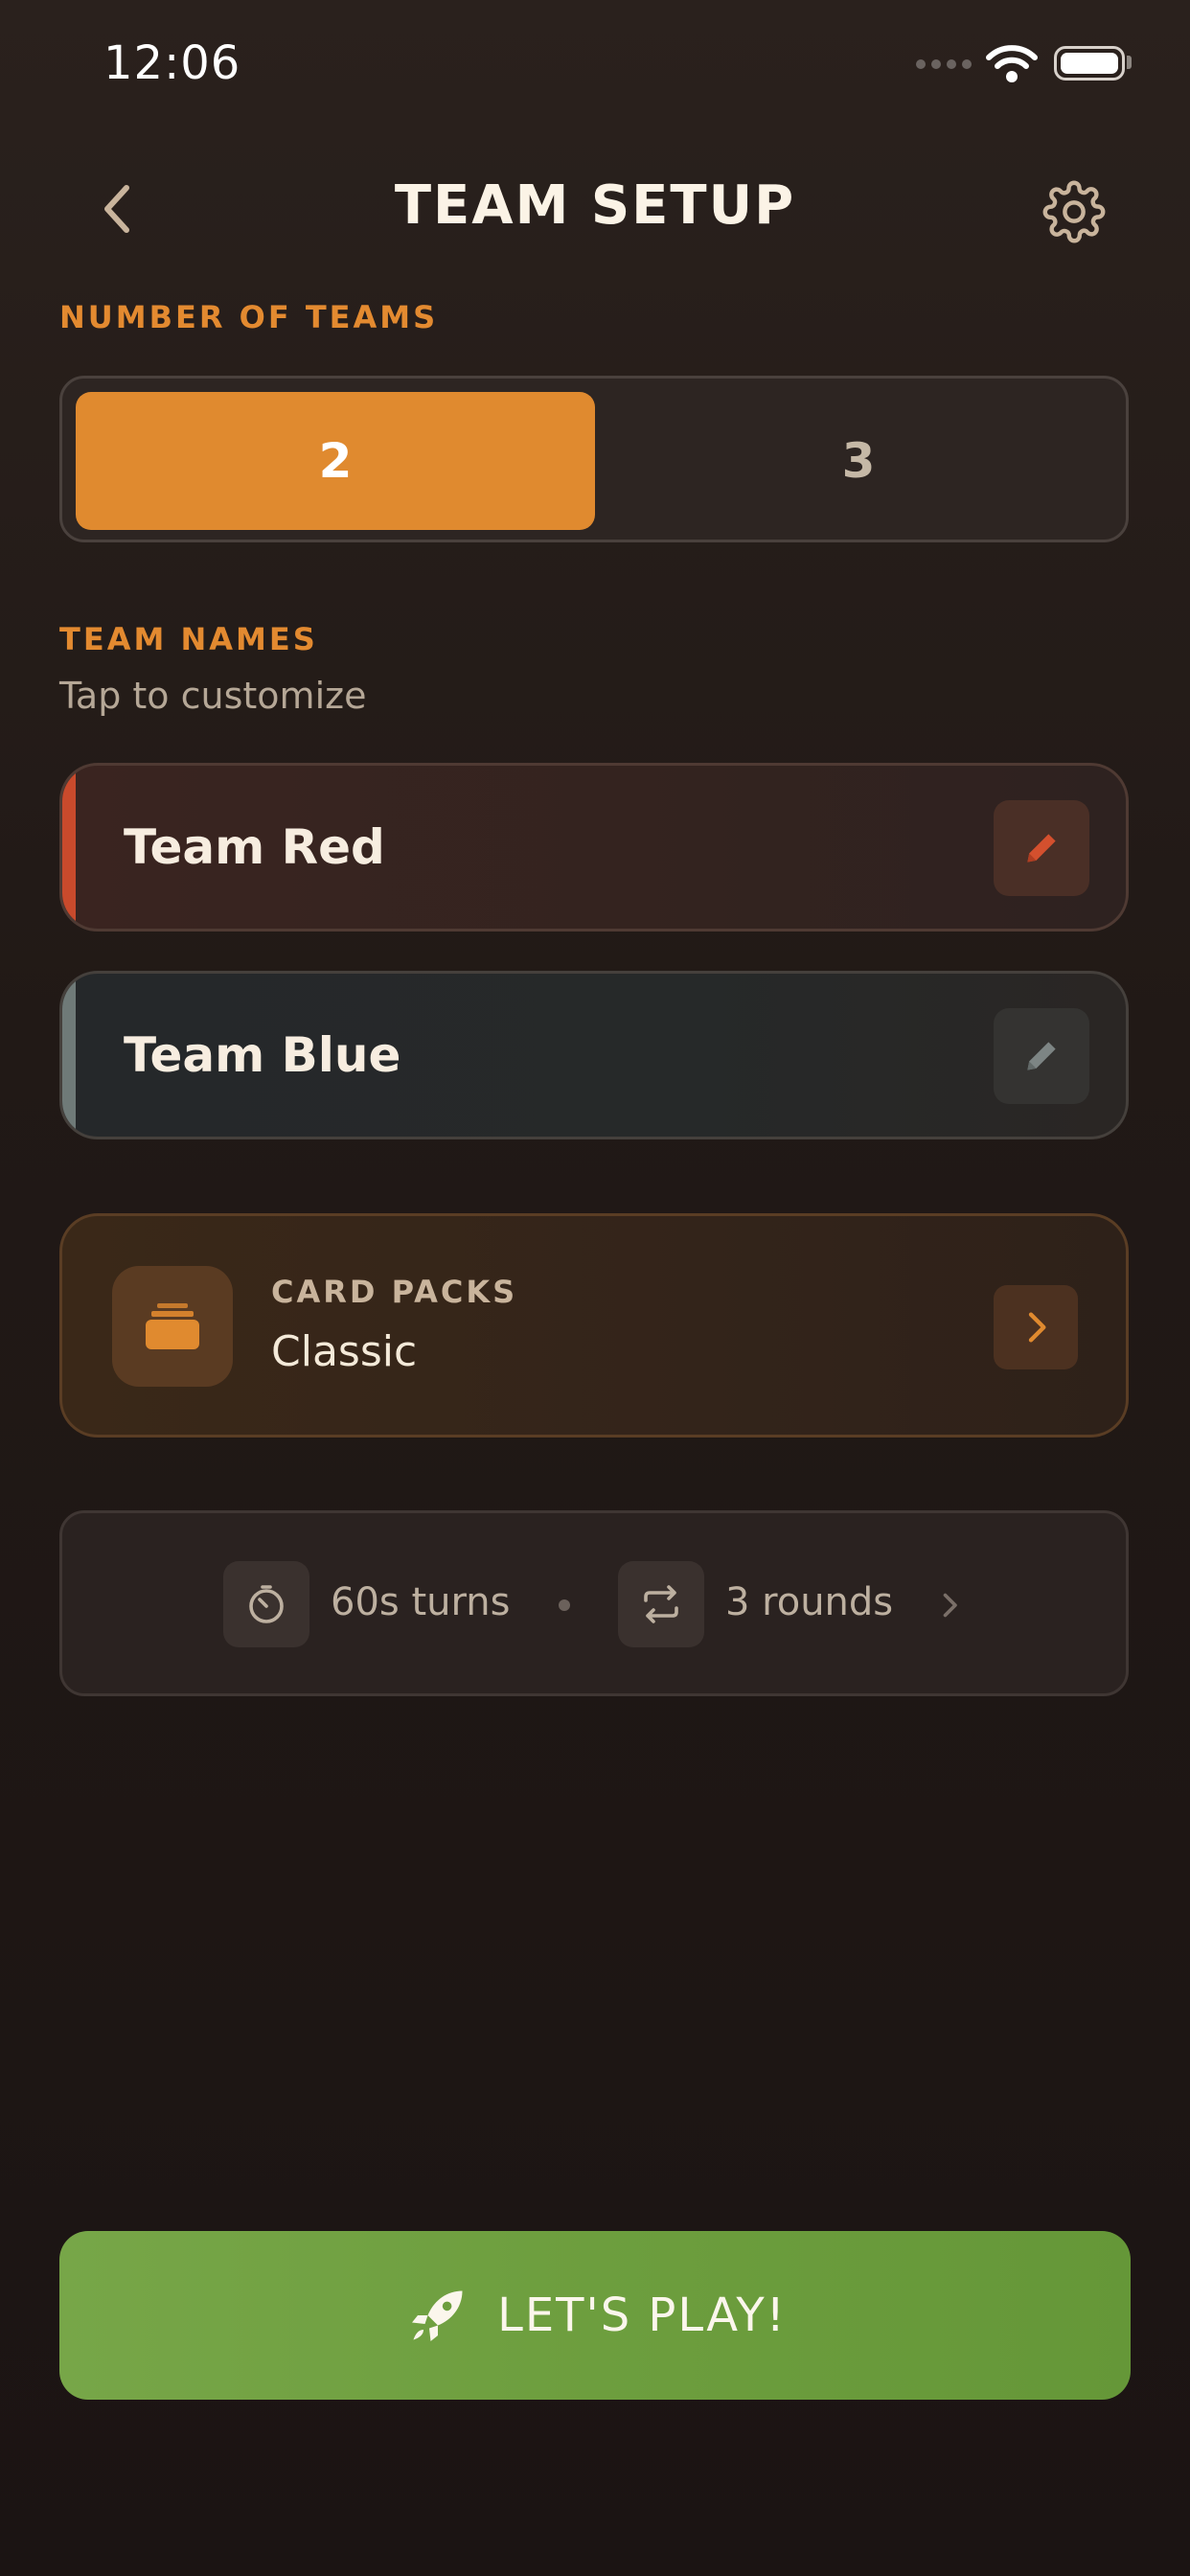  Describe the element at coordinates (437, 2315) in the screenshot. I see `rocket-icon` at that location.